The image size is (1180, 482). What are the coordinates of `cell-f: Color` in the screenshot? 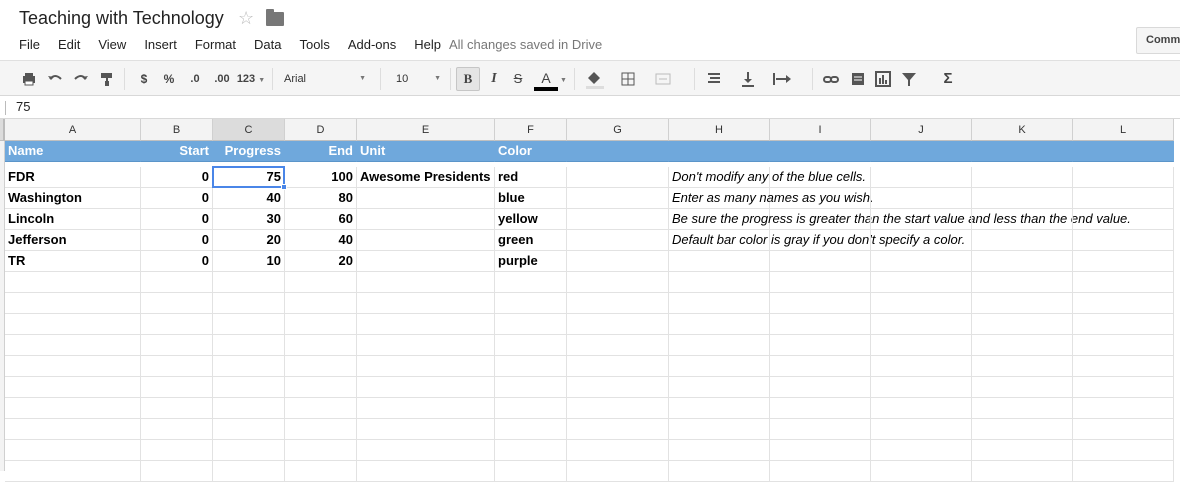 It's located at (531, 151).